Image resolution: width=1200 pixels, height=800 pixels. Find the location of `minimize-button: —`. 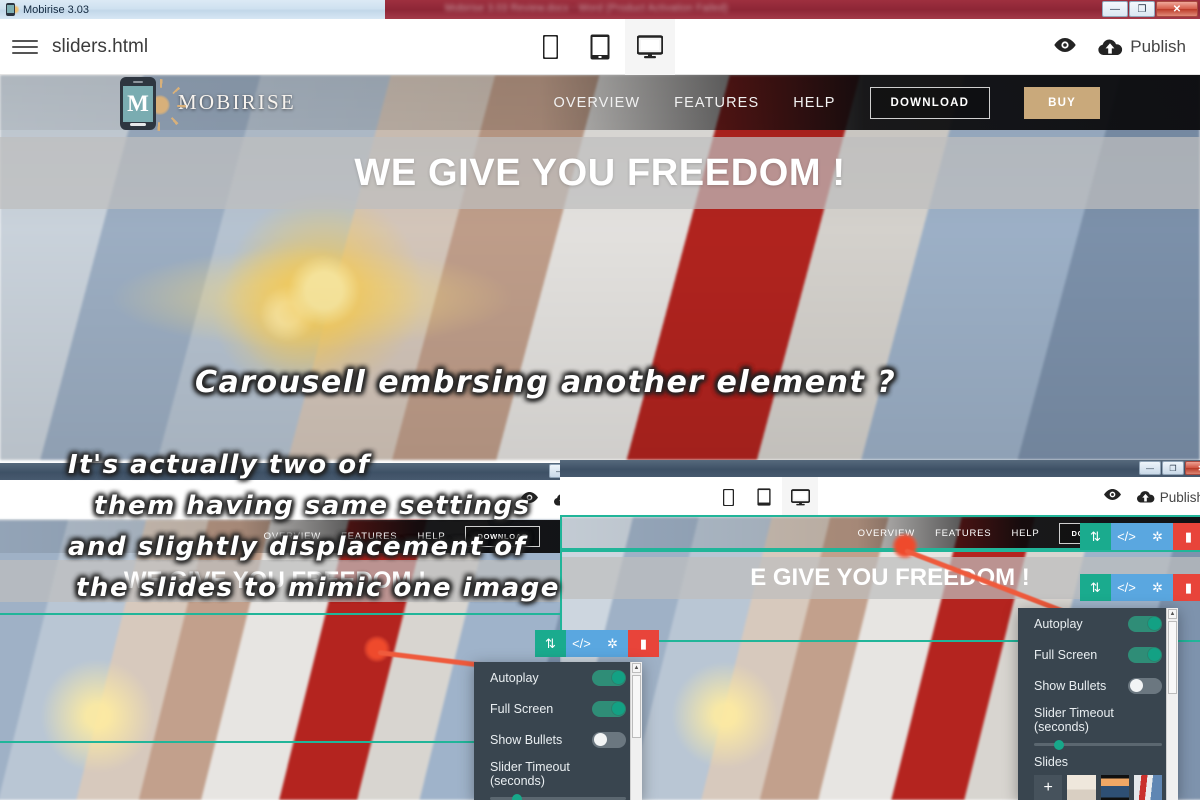

minimize-button: — is located at coordinates (1115, 9).